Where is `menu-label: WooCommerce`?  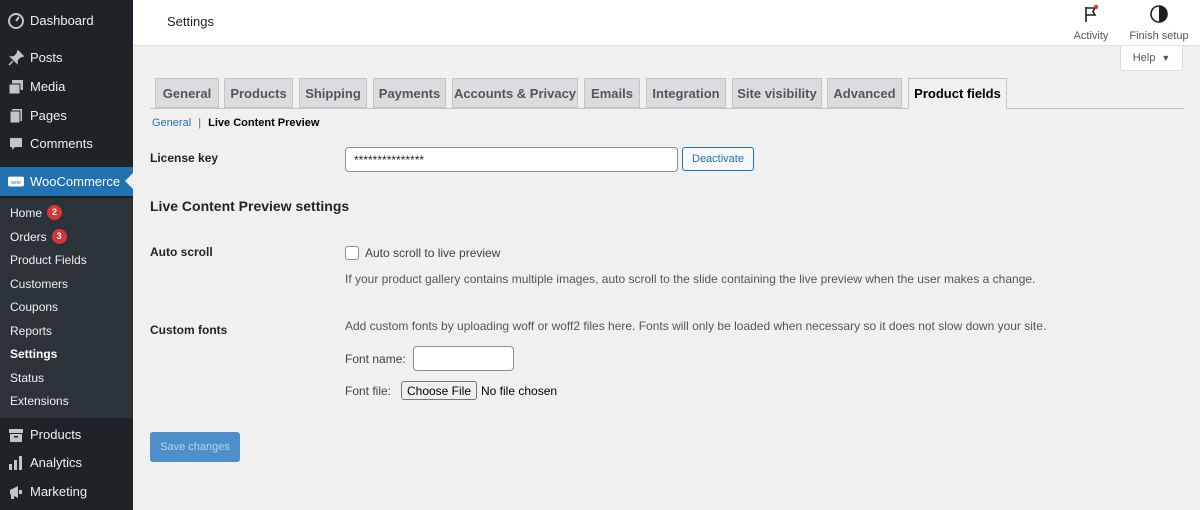 menu-label: WooCommerce is located at coordinates (75, 181).